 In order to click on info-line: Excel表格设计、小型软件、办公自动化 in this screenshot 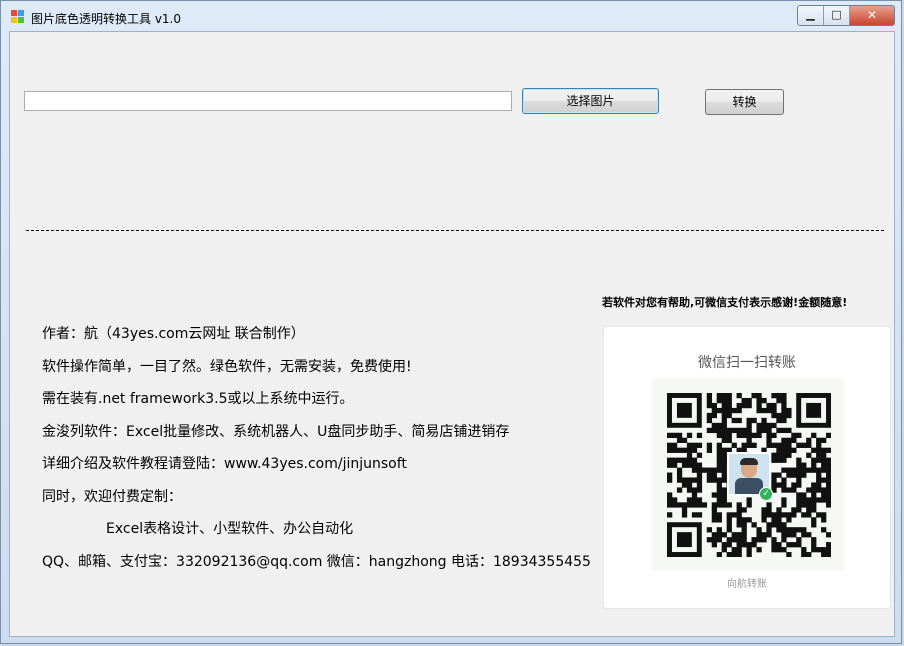, I will do `click(230, 529)`.